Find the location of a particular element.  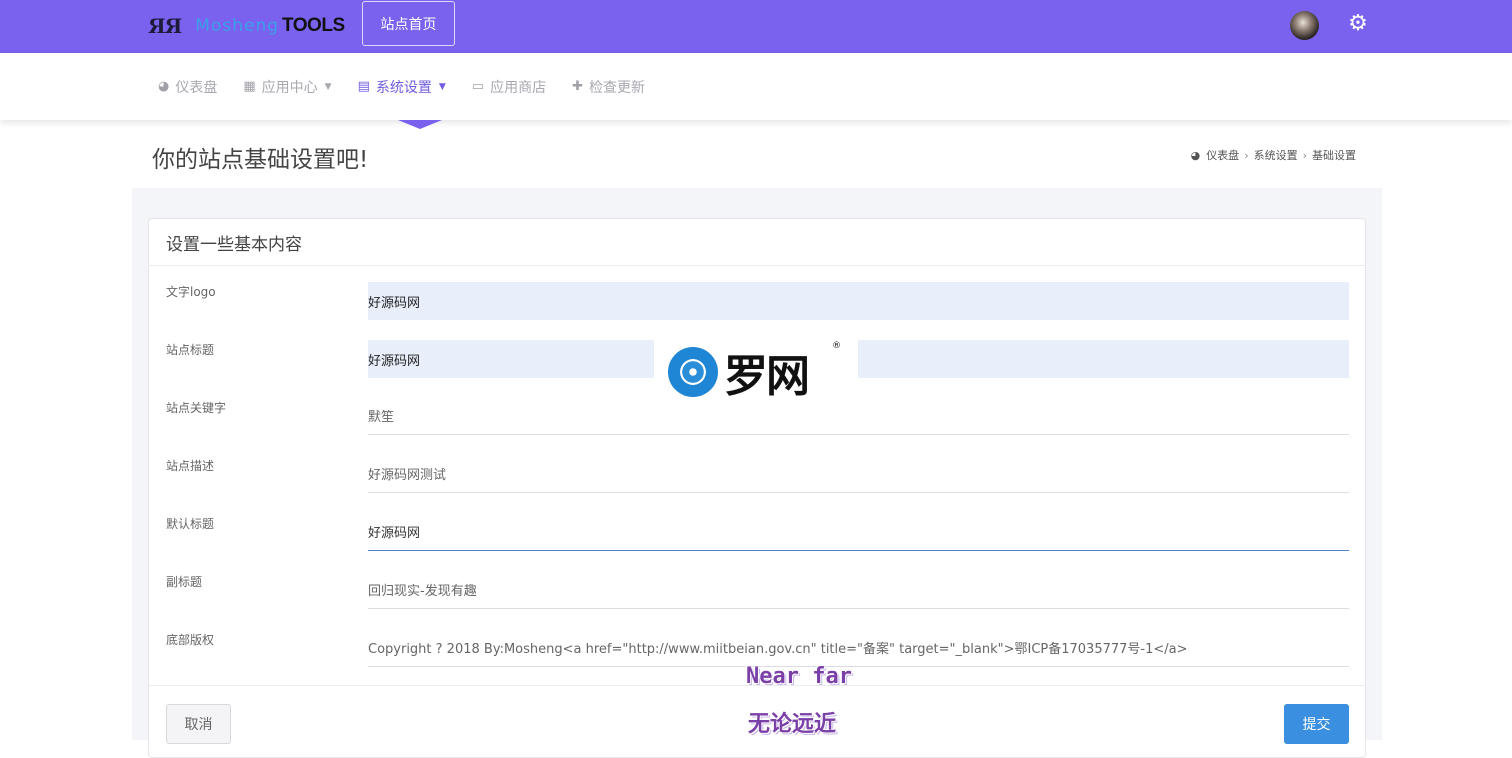

footer-copyright-input is located at coordinates (858, 648).